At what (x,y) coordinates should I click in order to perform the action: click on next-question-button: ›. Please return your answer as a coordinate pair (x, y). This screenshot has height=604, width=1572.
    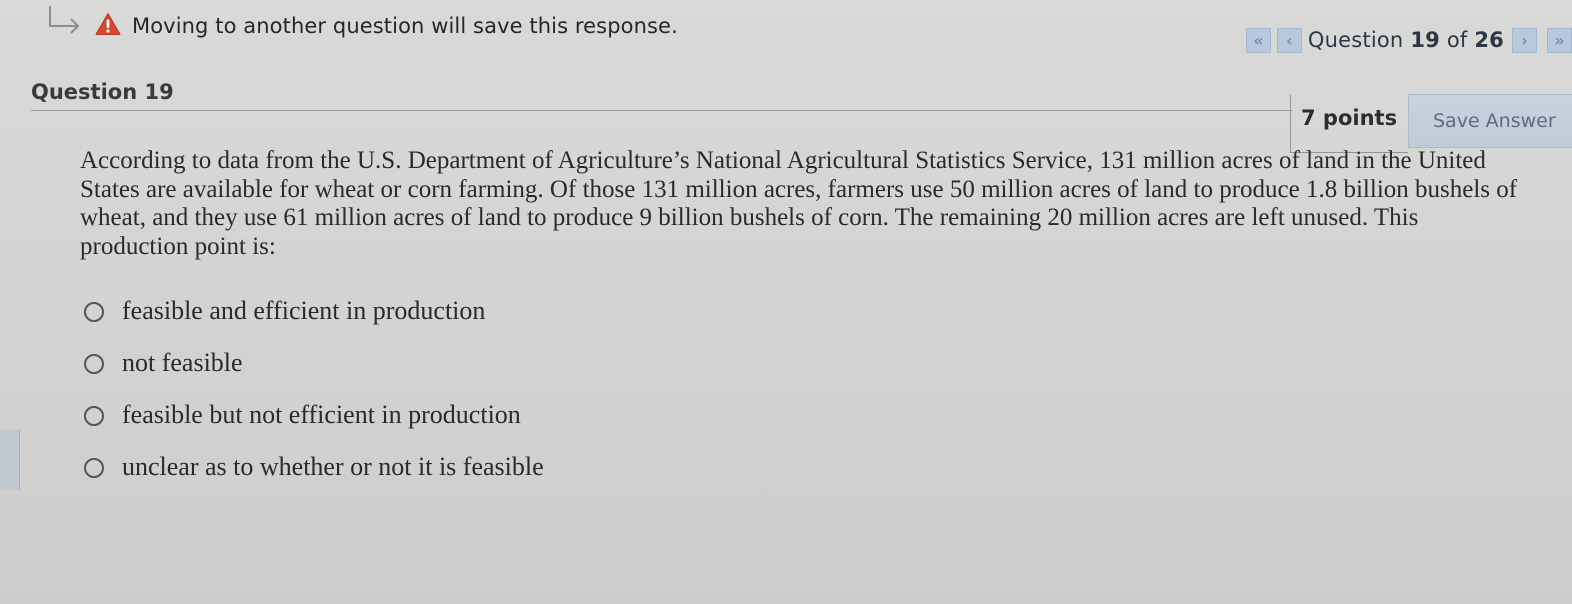
    Looking at the image, I should click on (1524, 40).